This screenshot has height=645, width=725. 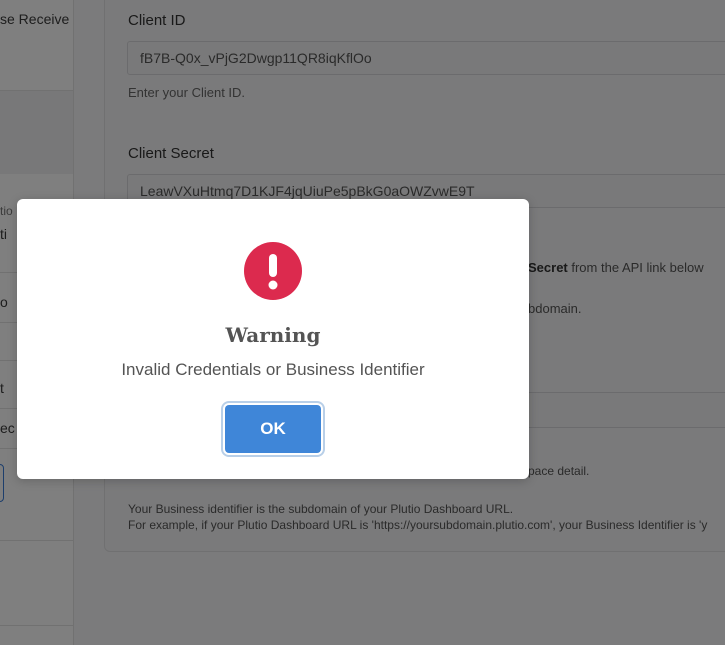 What do you see at coordinates (273, 271) in the screenshot?
I see `exclamation-circle-icon` at bounding box center [273, 271].